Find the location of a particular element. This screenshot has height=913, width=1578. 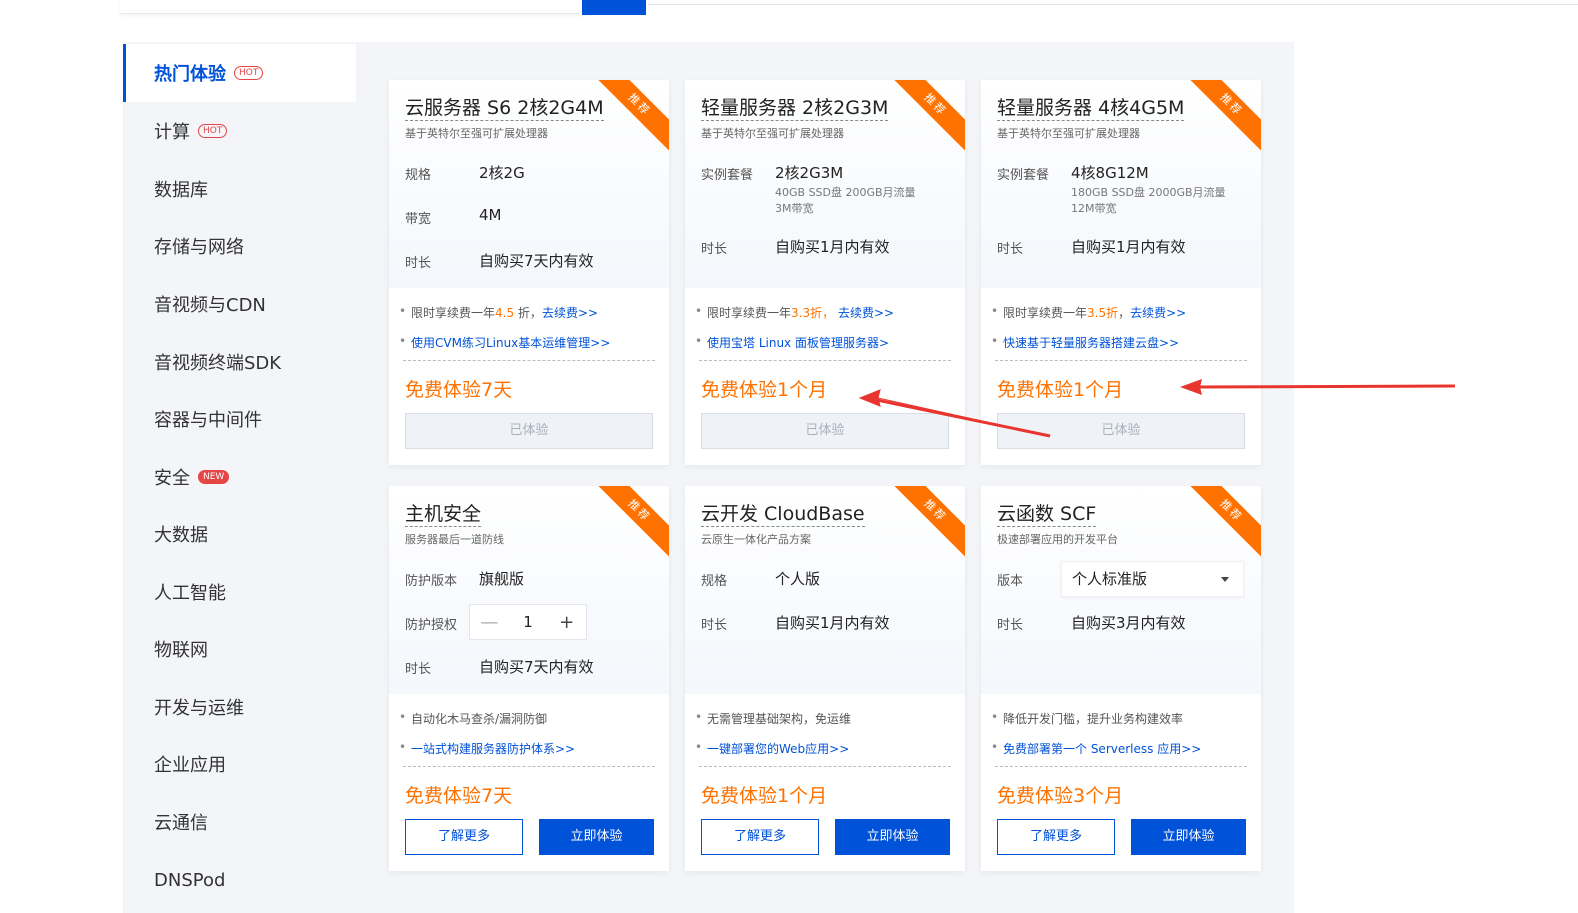

sidebar-item-label: 企业应用 is located at coordinates (190, 765).